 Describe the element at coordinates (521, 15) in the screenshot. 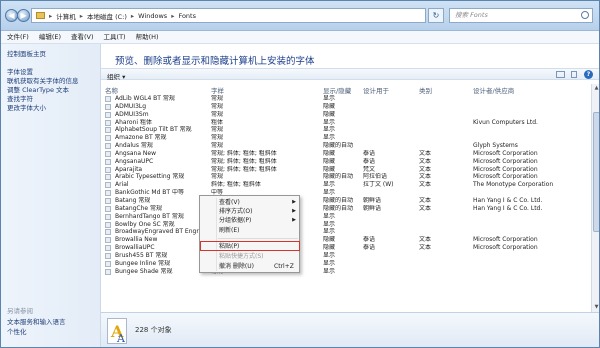

I see `search-input: 搜索 Fonts` at that location.